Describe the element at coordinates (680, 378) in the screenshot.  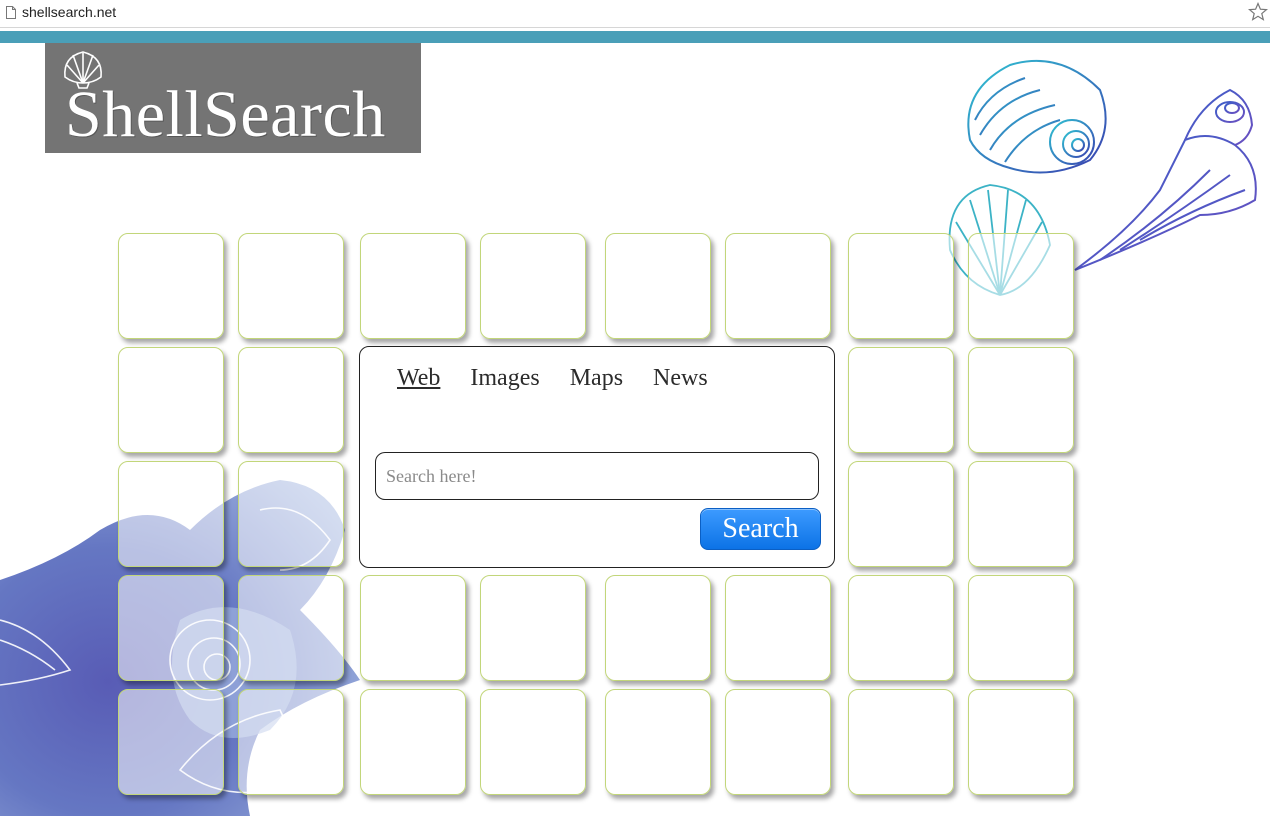
I see `tab-news: News` at that location.